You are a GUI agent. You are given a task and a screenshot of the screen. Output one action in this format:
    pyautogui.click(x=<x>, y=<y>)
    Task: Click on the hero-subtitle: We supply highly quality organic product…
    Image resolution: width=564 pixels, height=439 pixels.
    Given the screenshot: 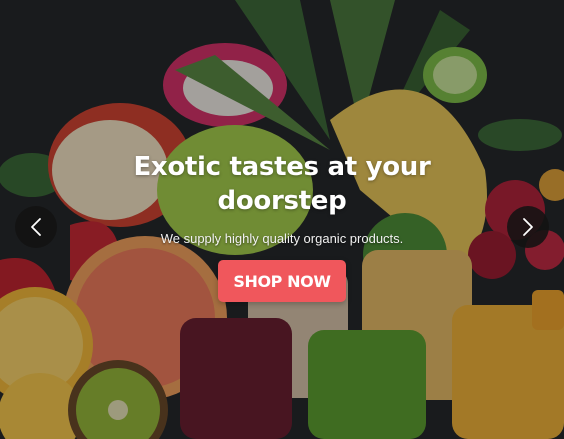 What is the action you would take?
    pyautogui.click(x=282, y=238)
    